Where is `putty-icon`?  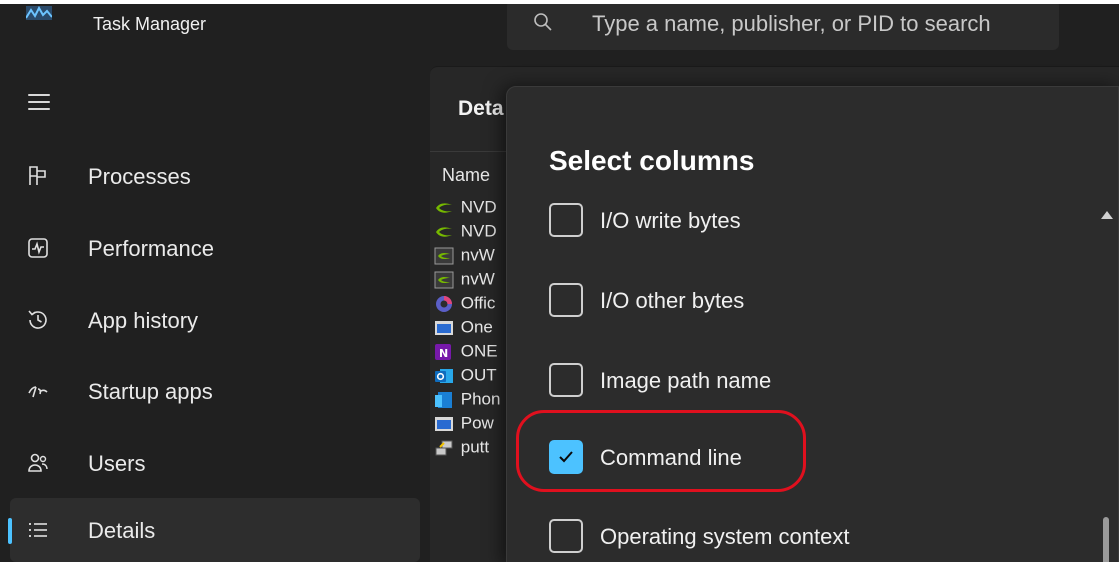 putty-icon is located at coordinates (444, 448).